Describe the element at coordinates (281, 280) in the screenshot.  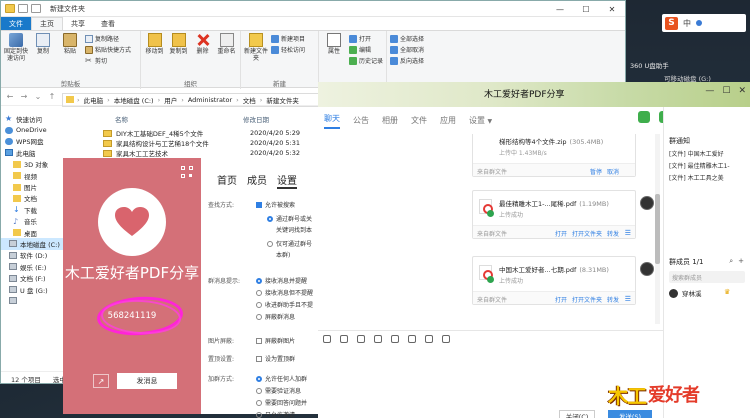
I see `notify-opts-radio: 接收消息并提醒` at that location.